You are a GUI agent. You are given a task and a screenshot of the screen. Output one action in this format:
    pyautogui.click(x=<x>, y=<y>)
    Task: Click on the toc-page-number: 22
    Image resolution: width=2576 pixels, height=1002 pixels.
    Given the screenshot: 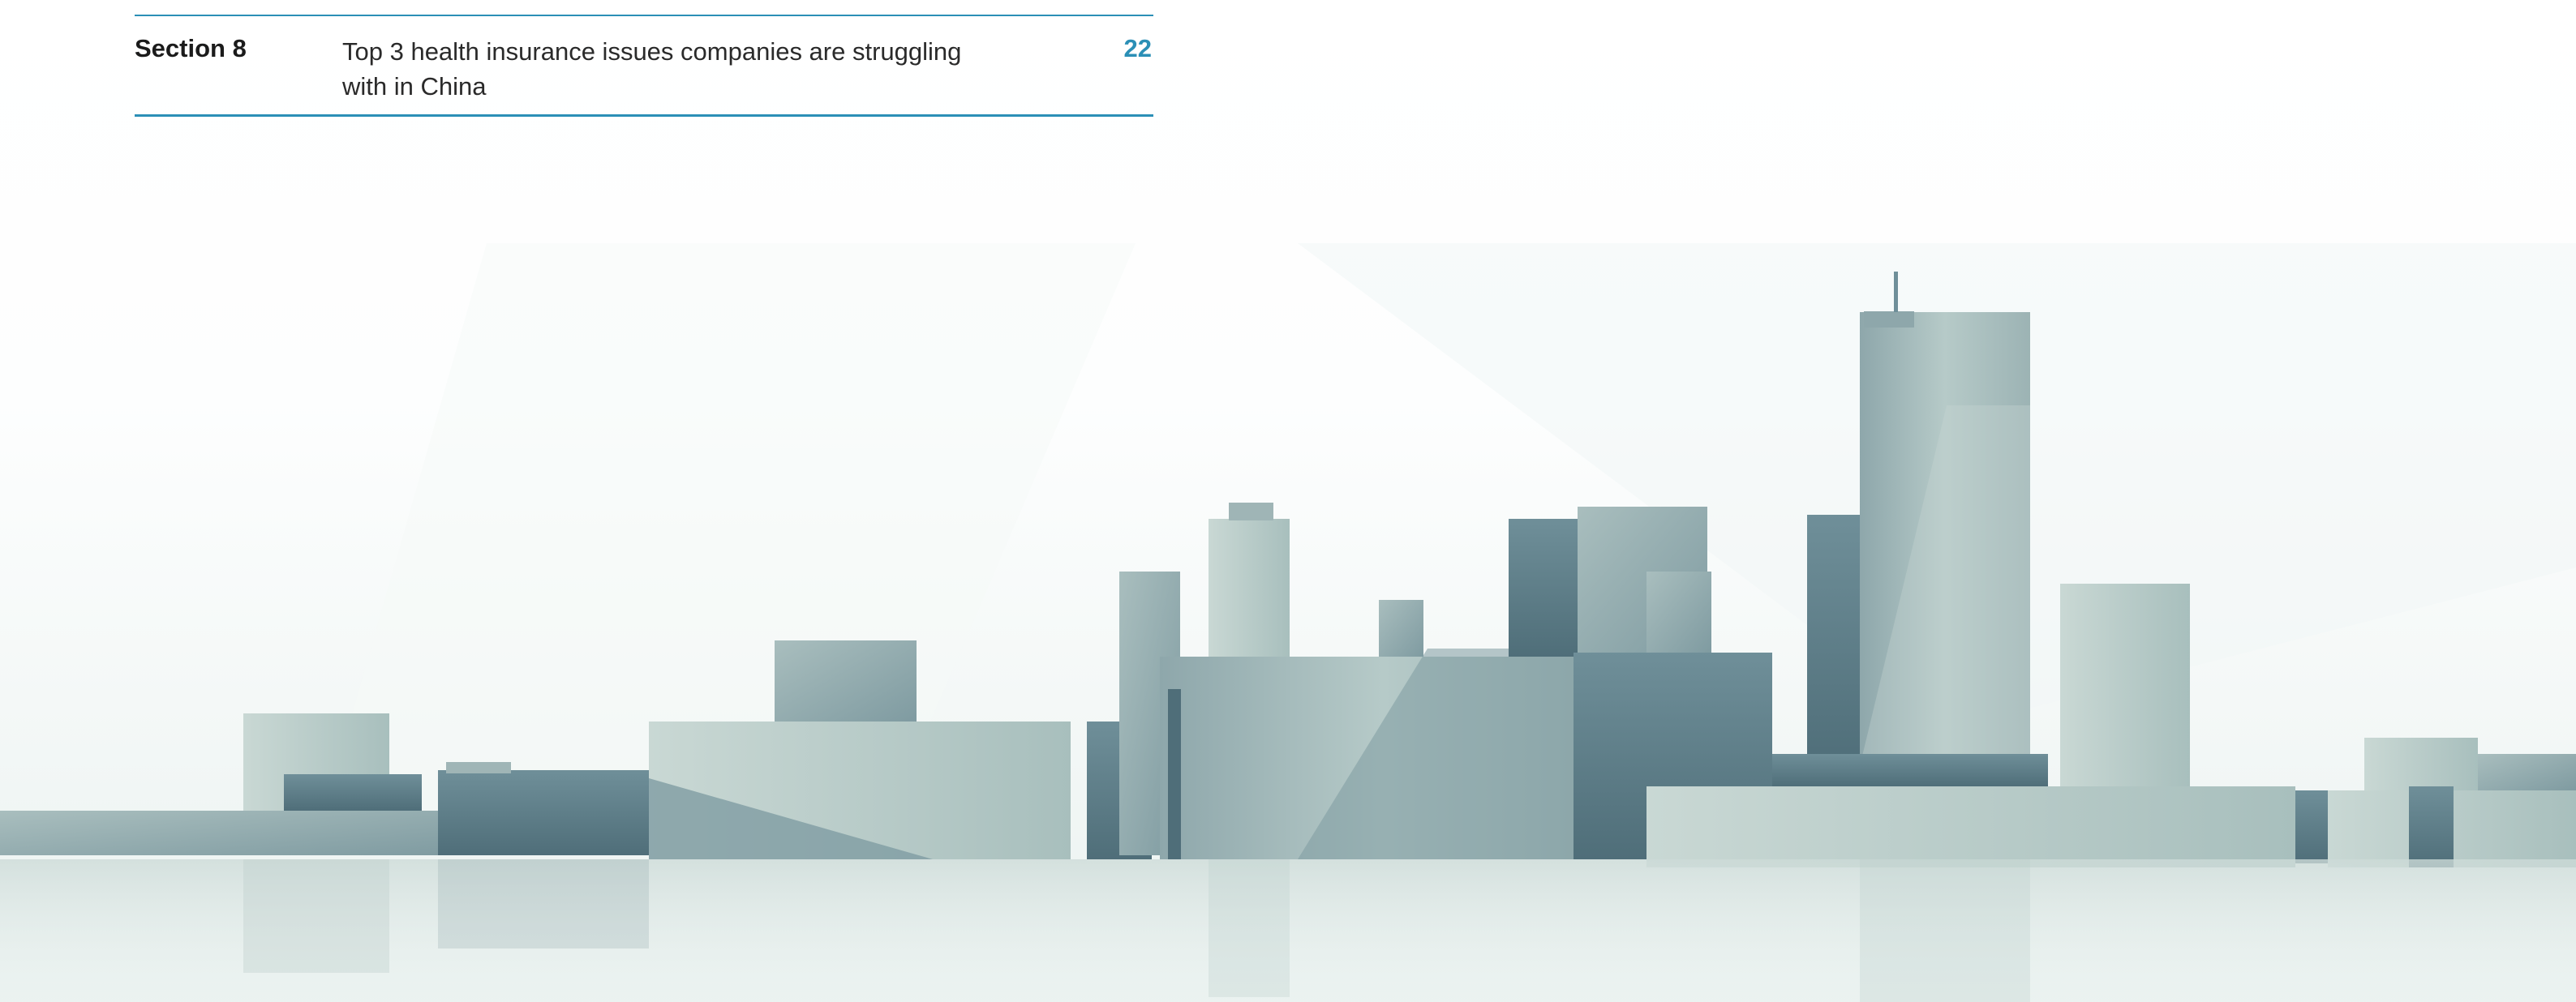 What is the action you would take?
    pyautogui.click(x=1138, y=48)
    